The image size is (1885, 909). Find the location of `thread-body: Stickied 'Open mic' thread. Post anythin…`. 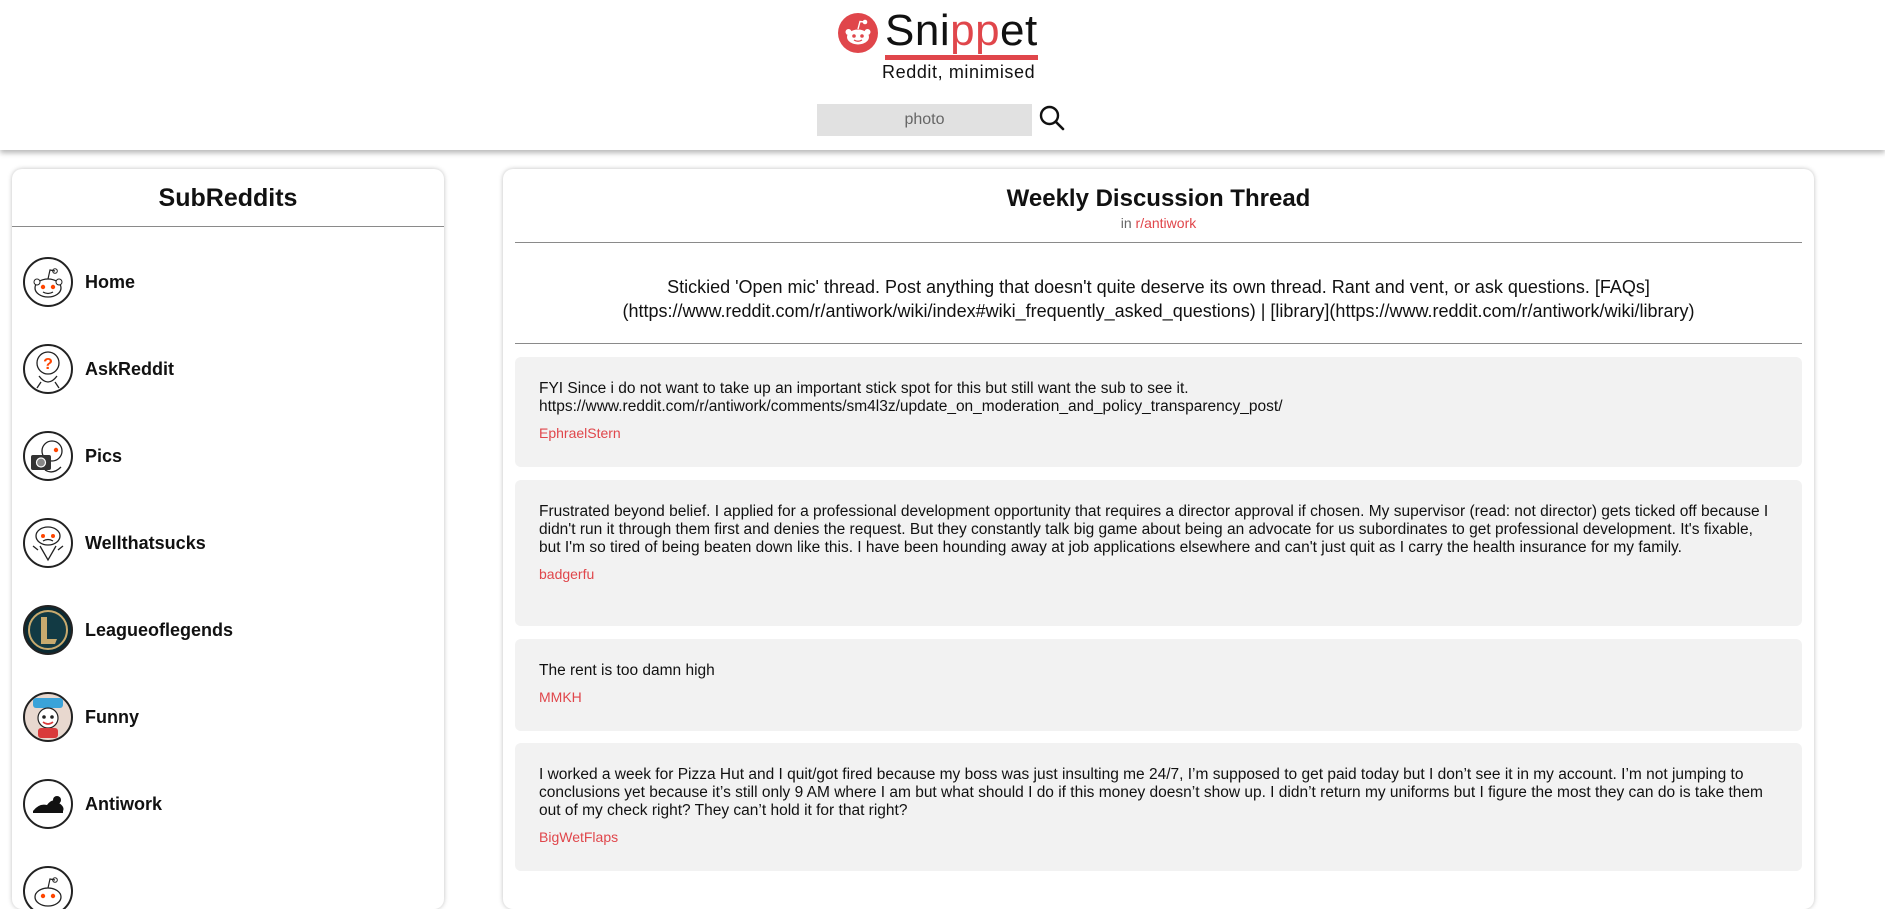

thread-body: Stickied 'Open mic' thread. Post anythin… is located at coordinates (1158, 299).